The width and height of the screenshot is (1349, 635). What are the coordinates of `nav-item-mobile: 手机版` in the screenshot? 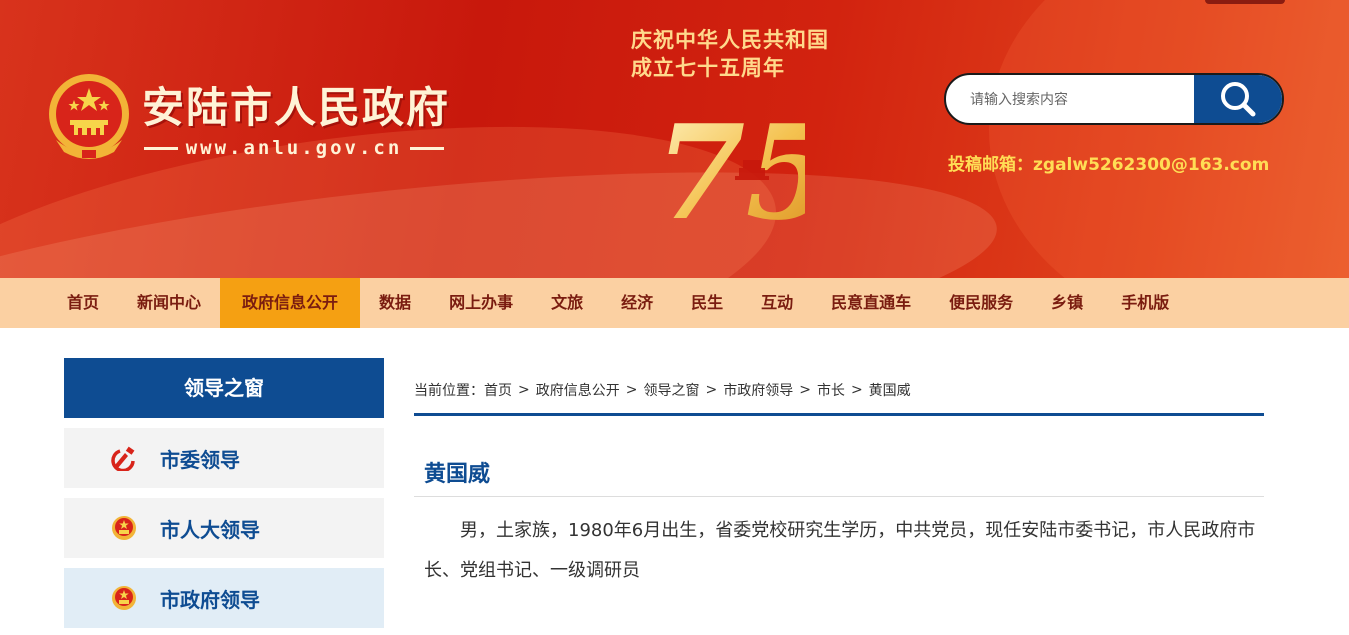 It's located at (1145, 303).